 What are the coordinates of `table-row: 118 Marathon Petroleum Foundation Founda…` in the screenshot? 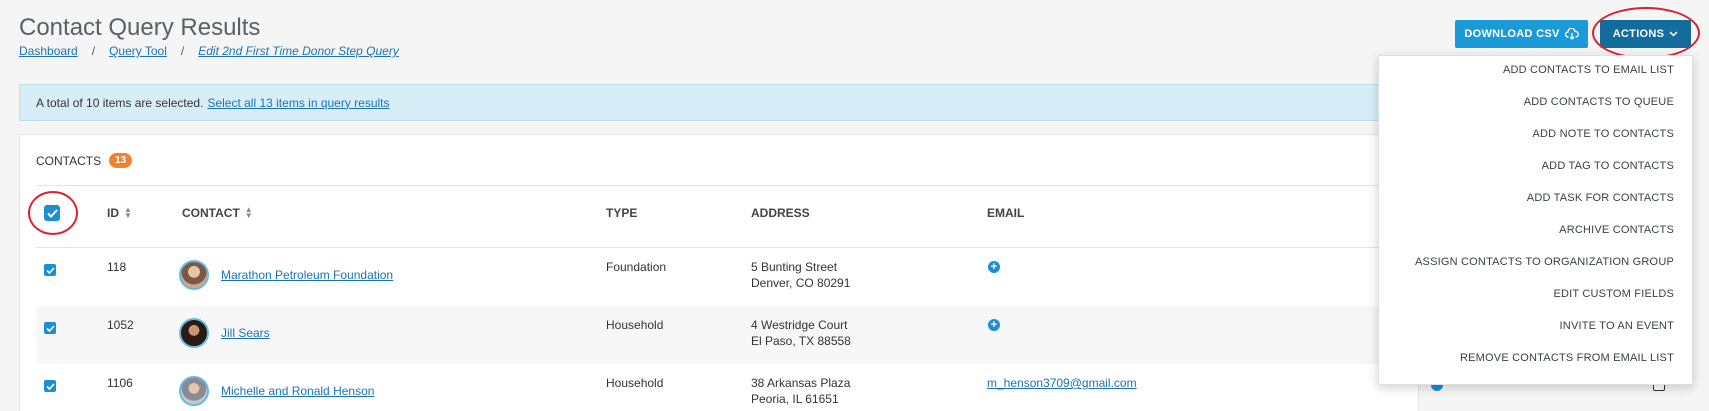 It's located at (727, 277).